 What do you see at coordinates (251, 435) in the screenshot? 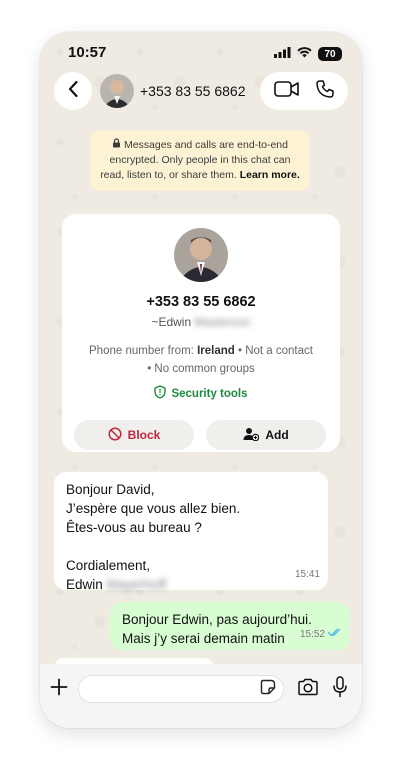
I see `add-person-icon` at bounding box center [251, 435].